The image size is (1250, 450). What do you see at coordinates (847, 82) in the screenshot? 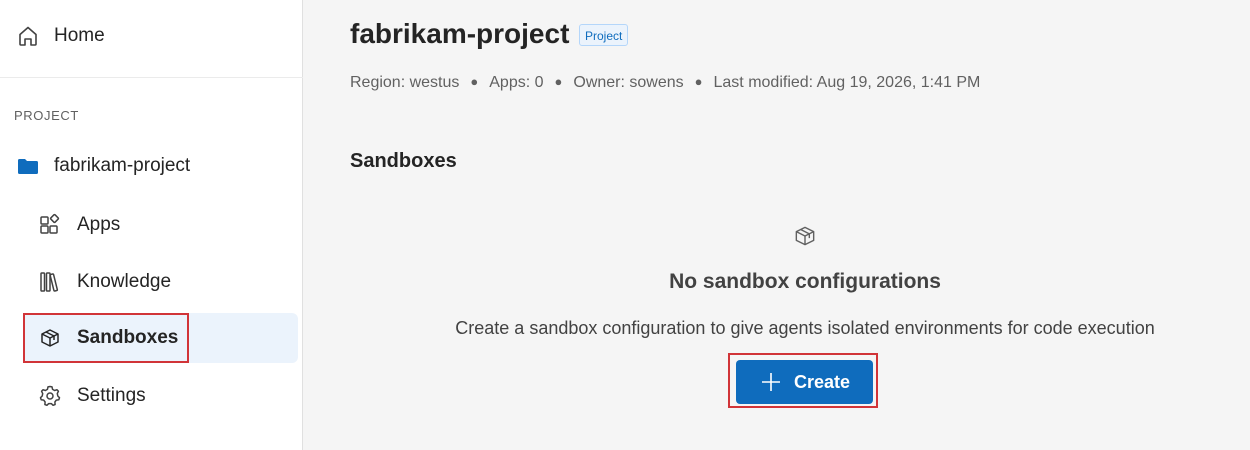
I see `meta-modified: Last modified: Aug 19, 2026, 1:41 PM` at bounding box center [847, 82].